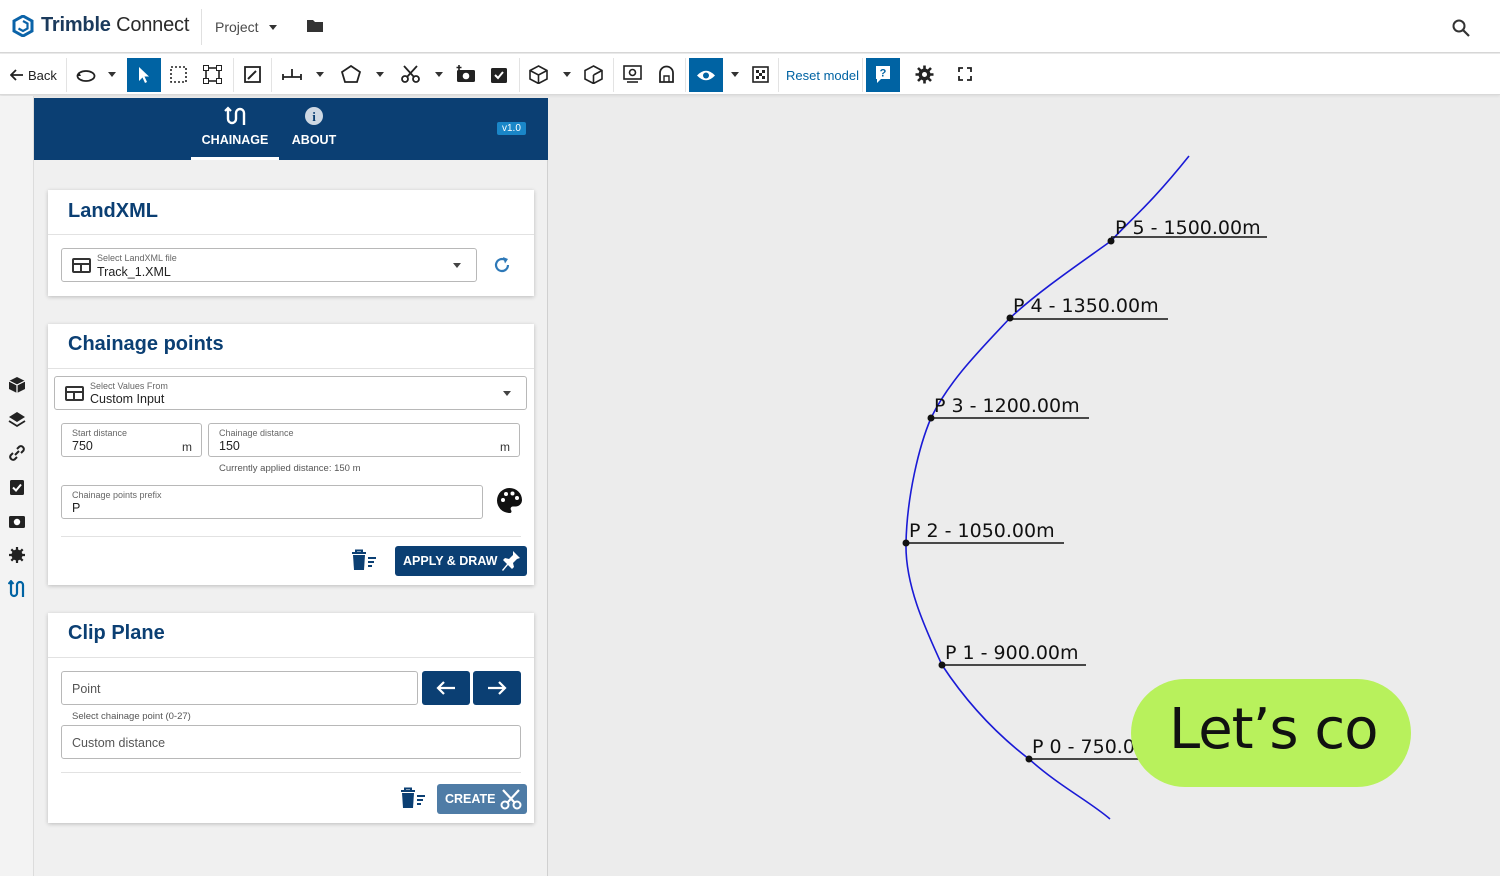  Describe the element at coordinates (482, 799) in the screenshot. I see `create-clip-button: CREATE` at that location.